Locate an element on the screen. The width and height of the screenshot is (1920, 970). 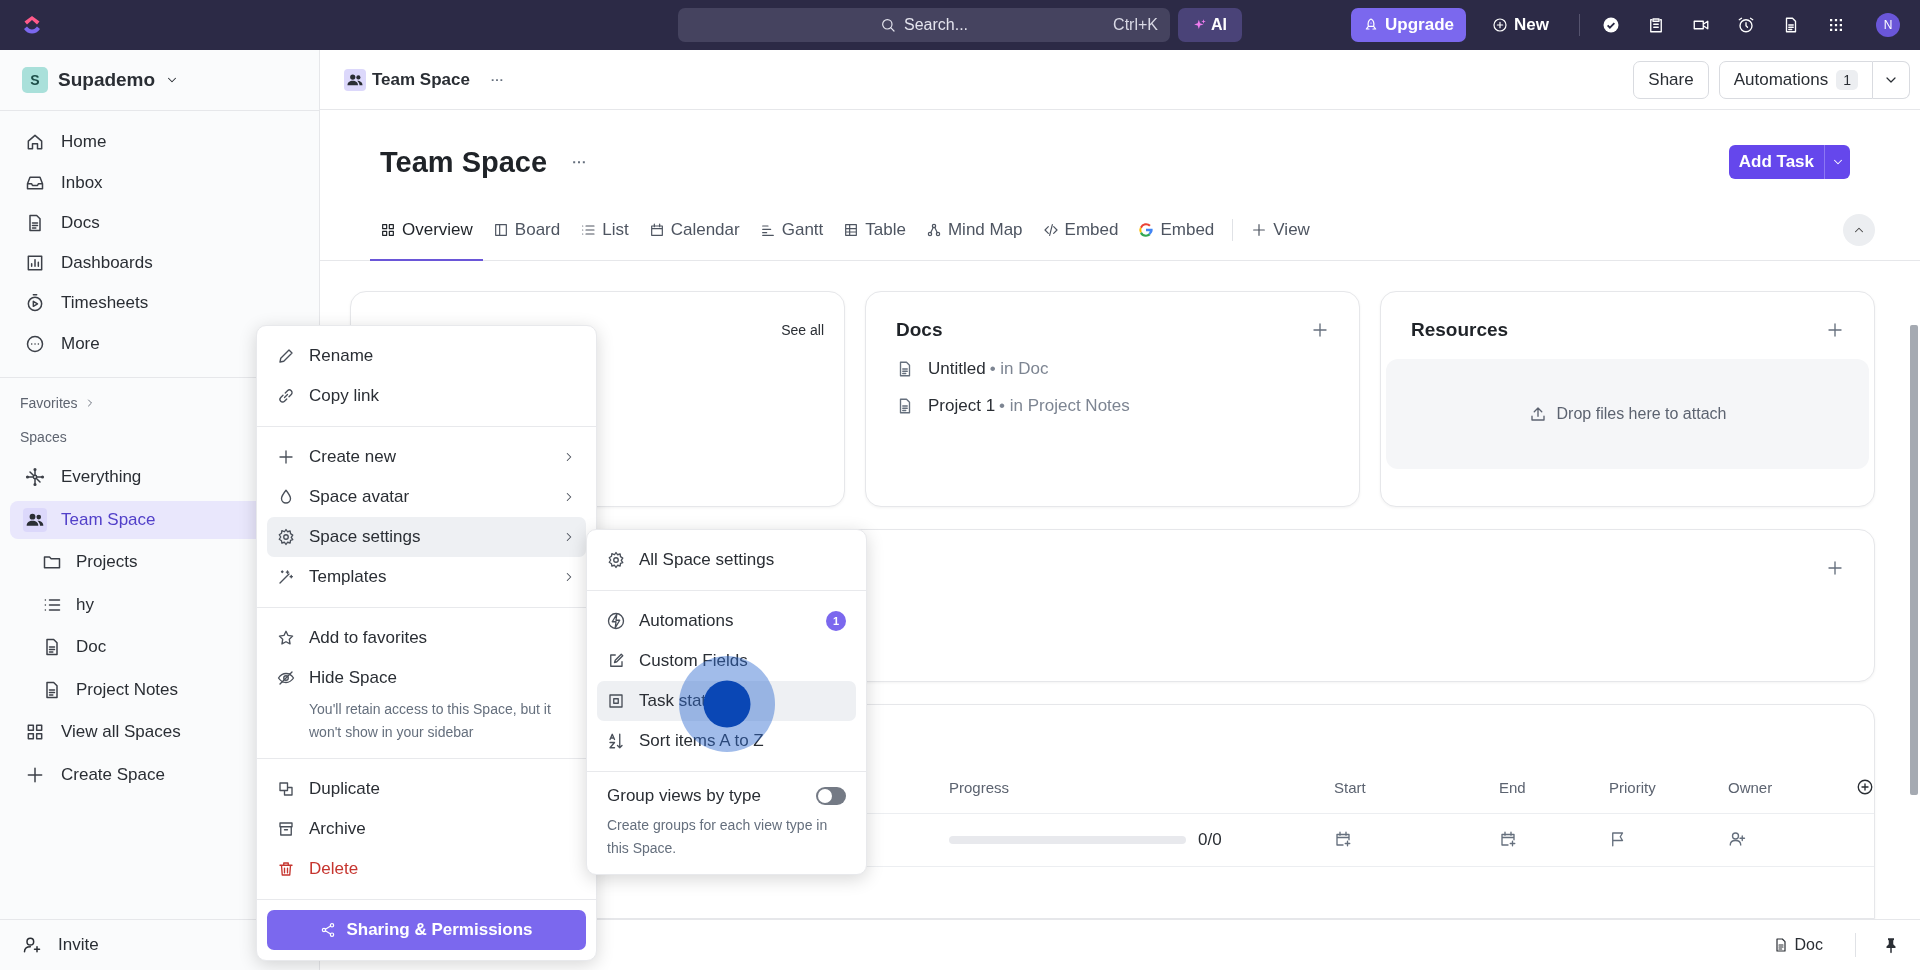
nodes-icon is located at coordinates (933, 229).